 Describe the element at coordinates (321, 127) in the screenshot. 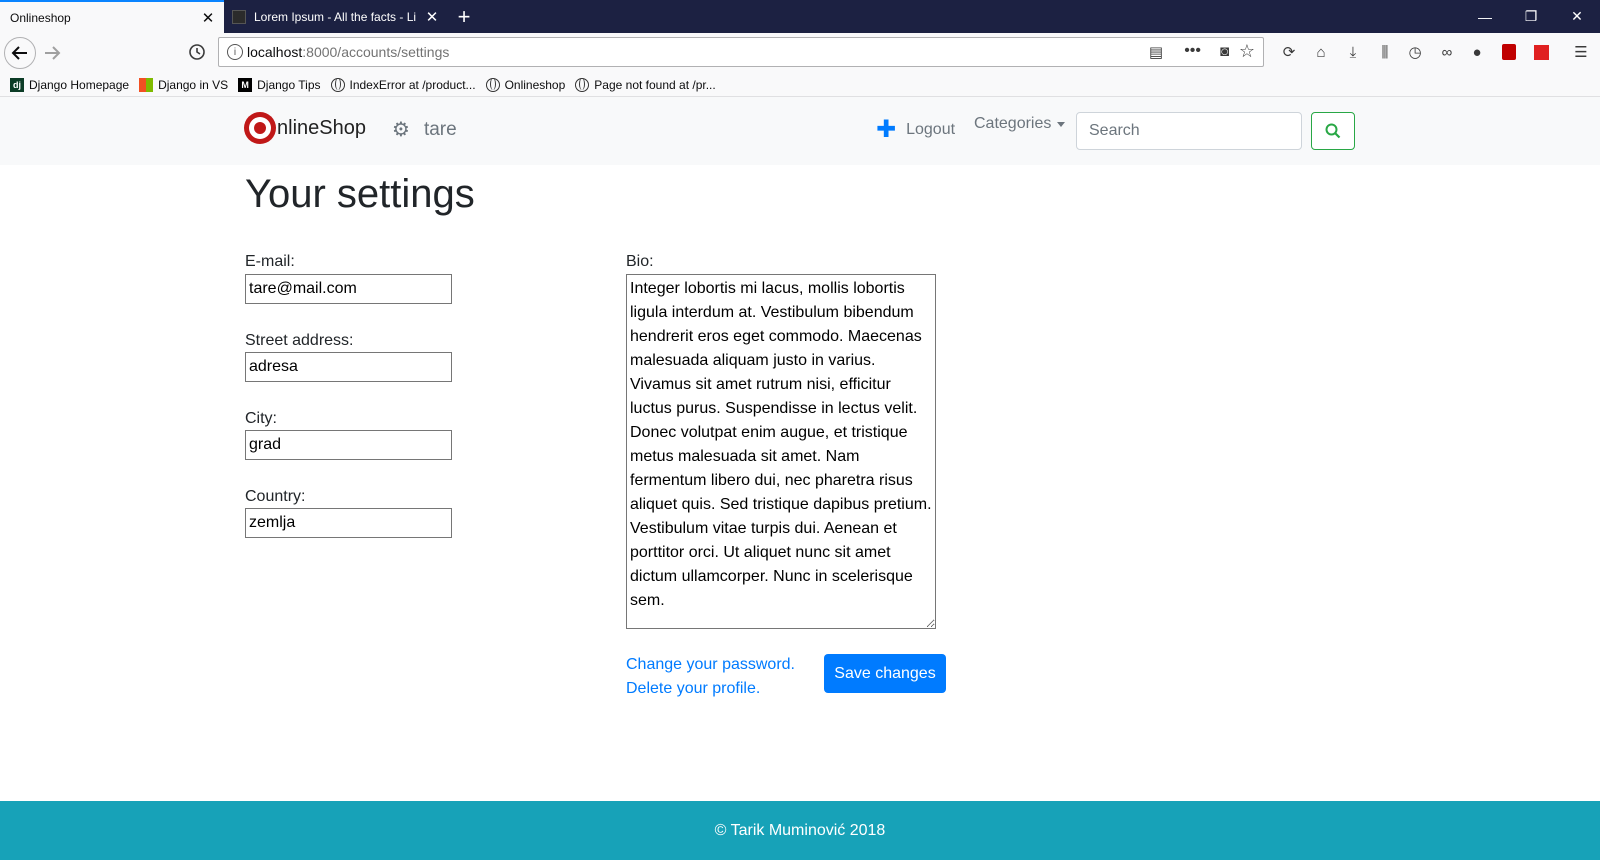

I see `brand-name: nlineShop` at that location.